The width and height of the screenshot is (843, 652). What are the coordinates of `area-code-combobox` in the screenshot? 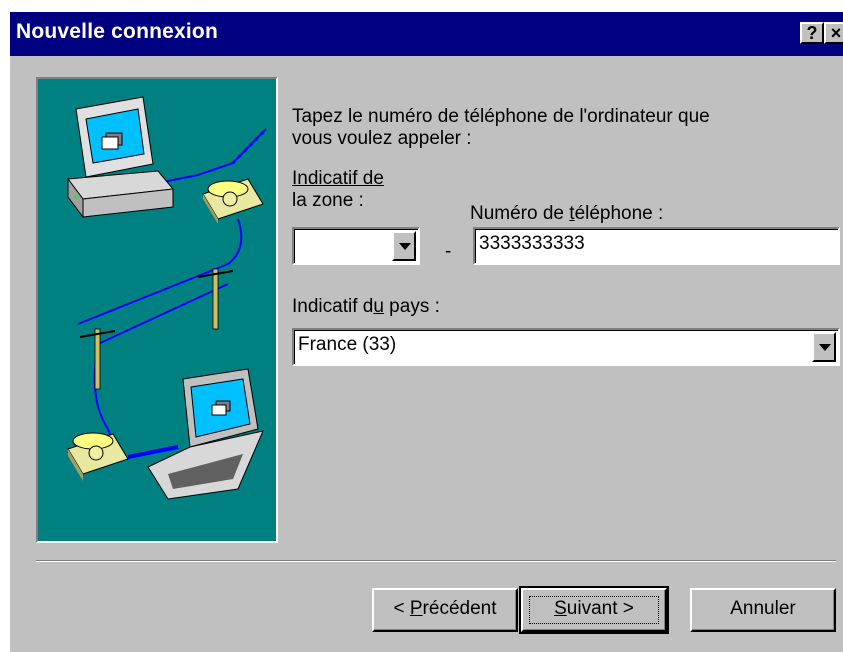 It's located at (356, 246).